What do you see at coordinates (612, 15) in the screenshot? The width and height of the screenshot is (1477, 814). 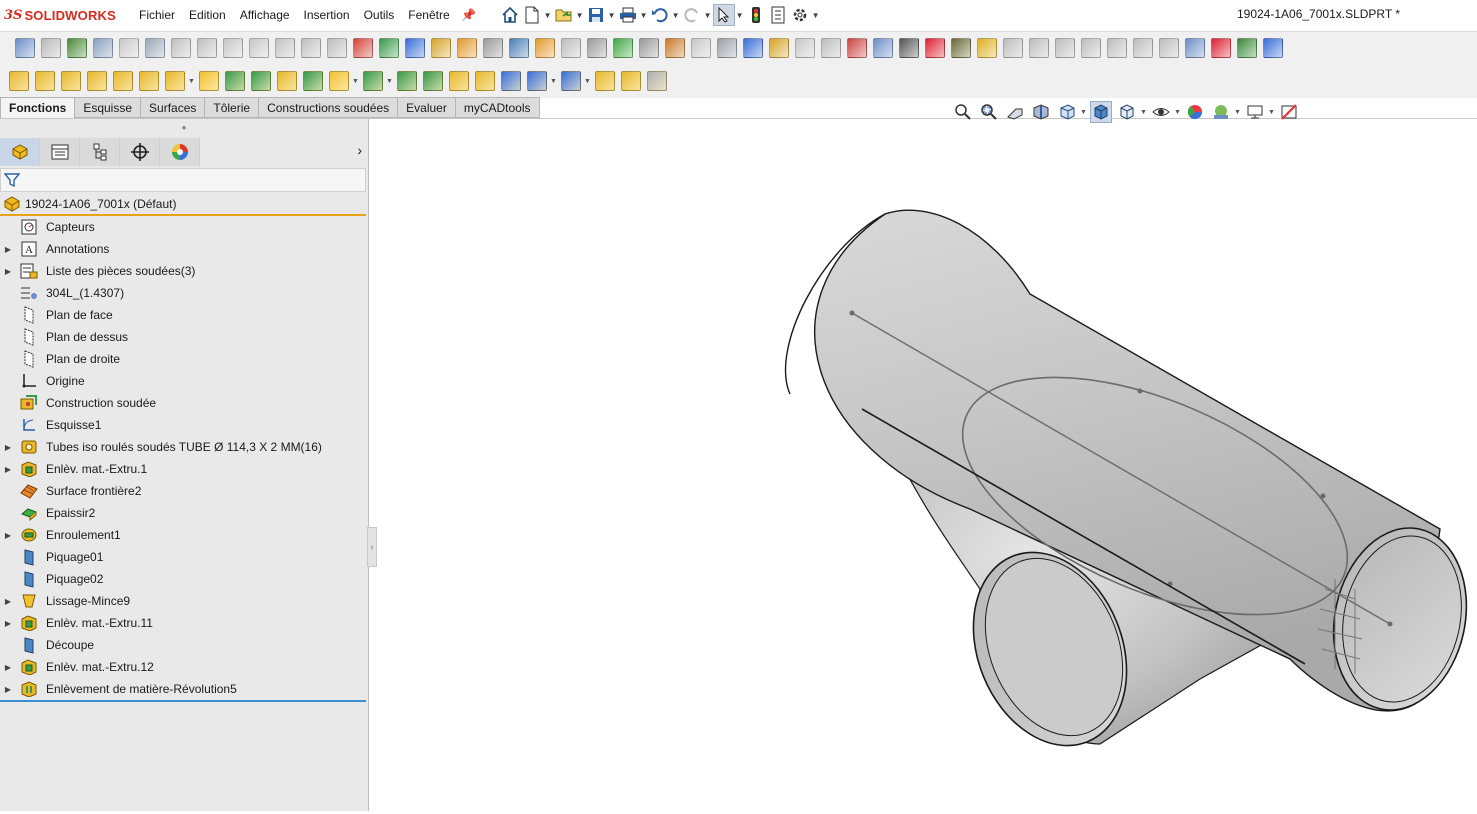 I see `save-dropdown-icon: ▼` at bounding box center [612, 15].